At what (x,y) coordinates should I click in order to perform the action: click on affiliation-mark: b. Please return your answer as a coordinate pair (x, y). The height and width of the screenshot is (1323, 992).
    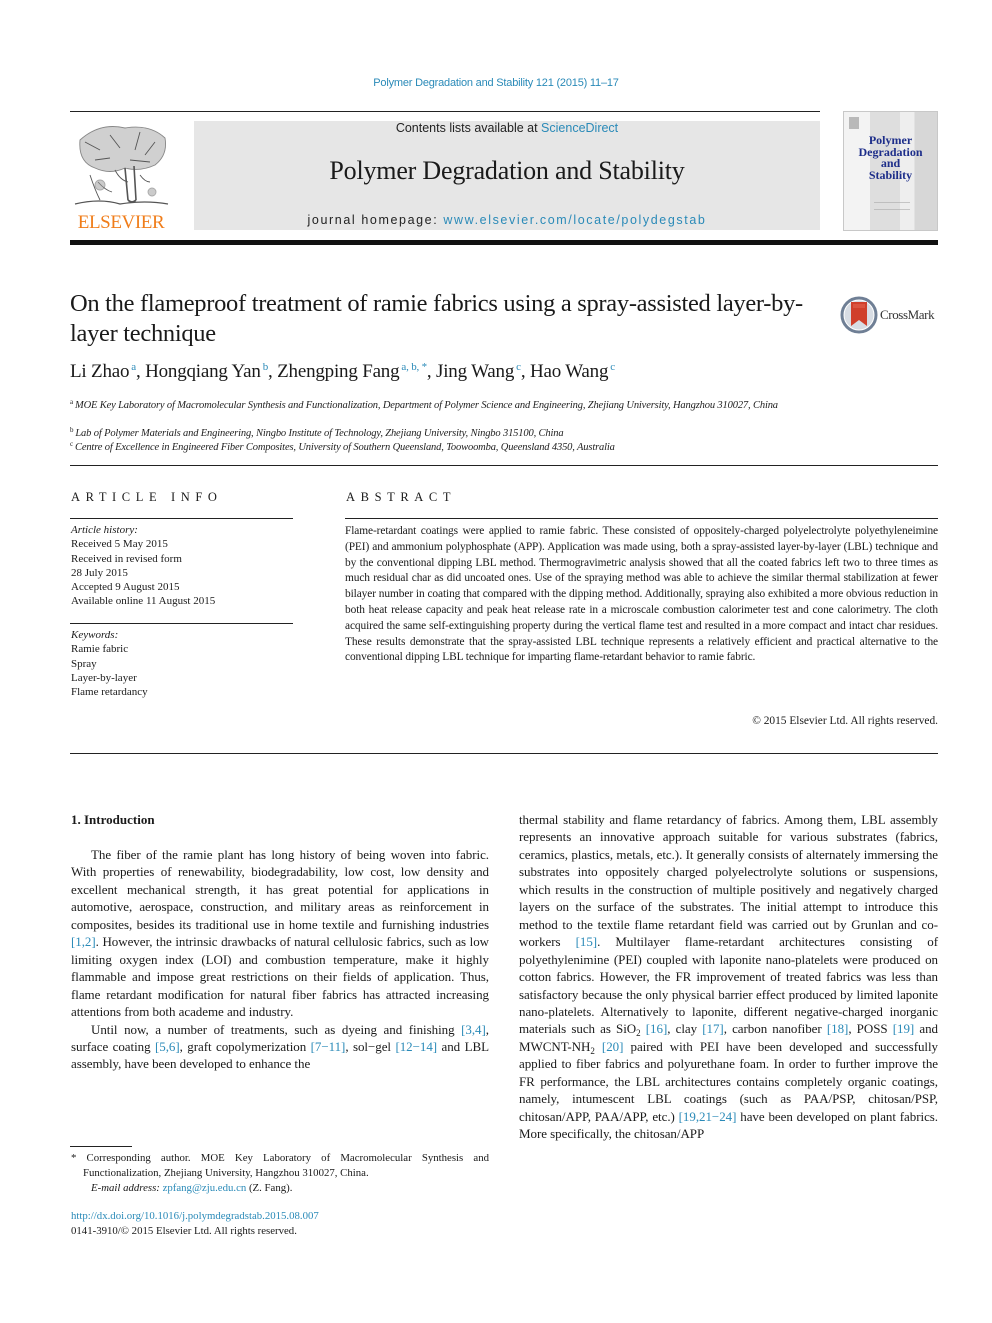
    Looking at the image, I should click on (72, 430).